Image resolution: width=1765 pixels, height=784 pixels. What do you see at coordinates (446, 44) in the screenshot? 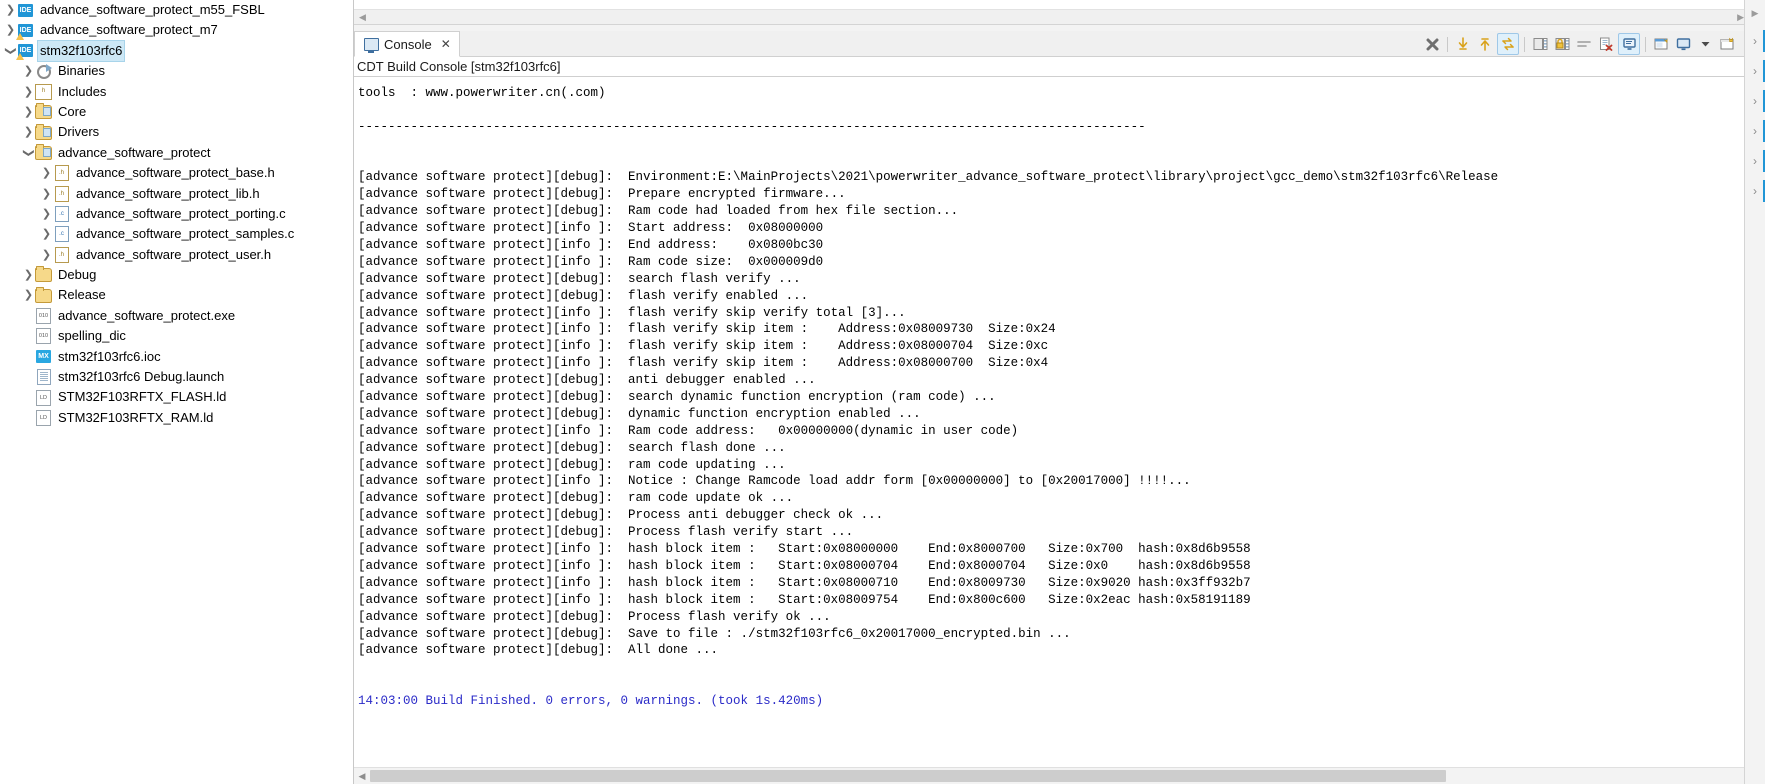
I see `close-icon: ✕` at bounding box center [446, 44].